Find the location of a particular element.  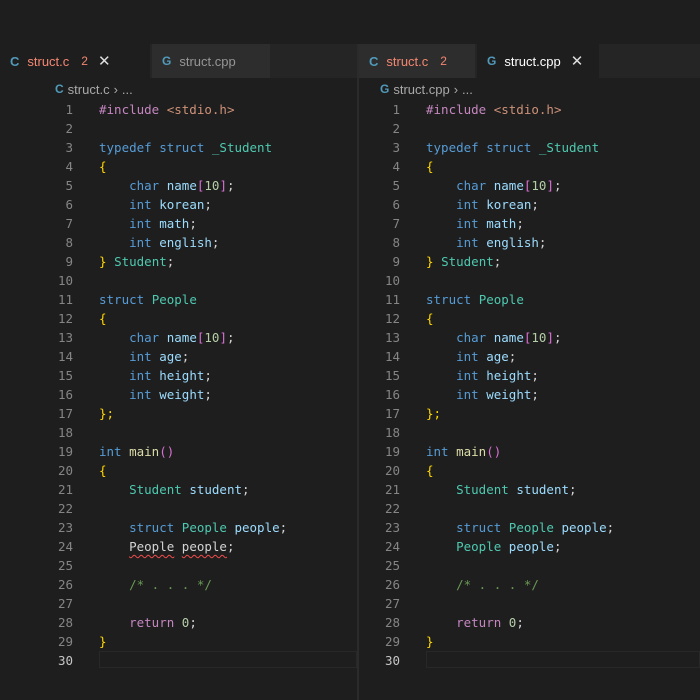

tab-struct-cpp: G struct.cpp is located at coordinates (211, 61).